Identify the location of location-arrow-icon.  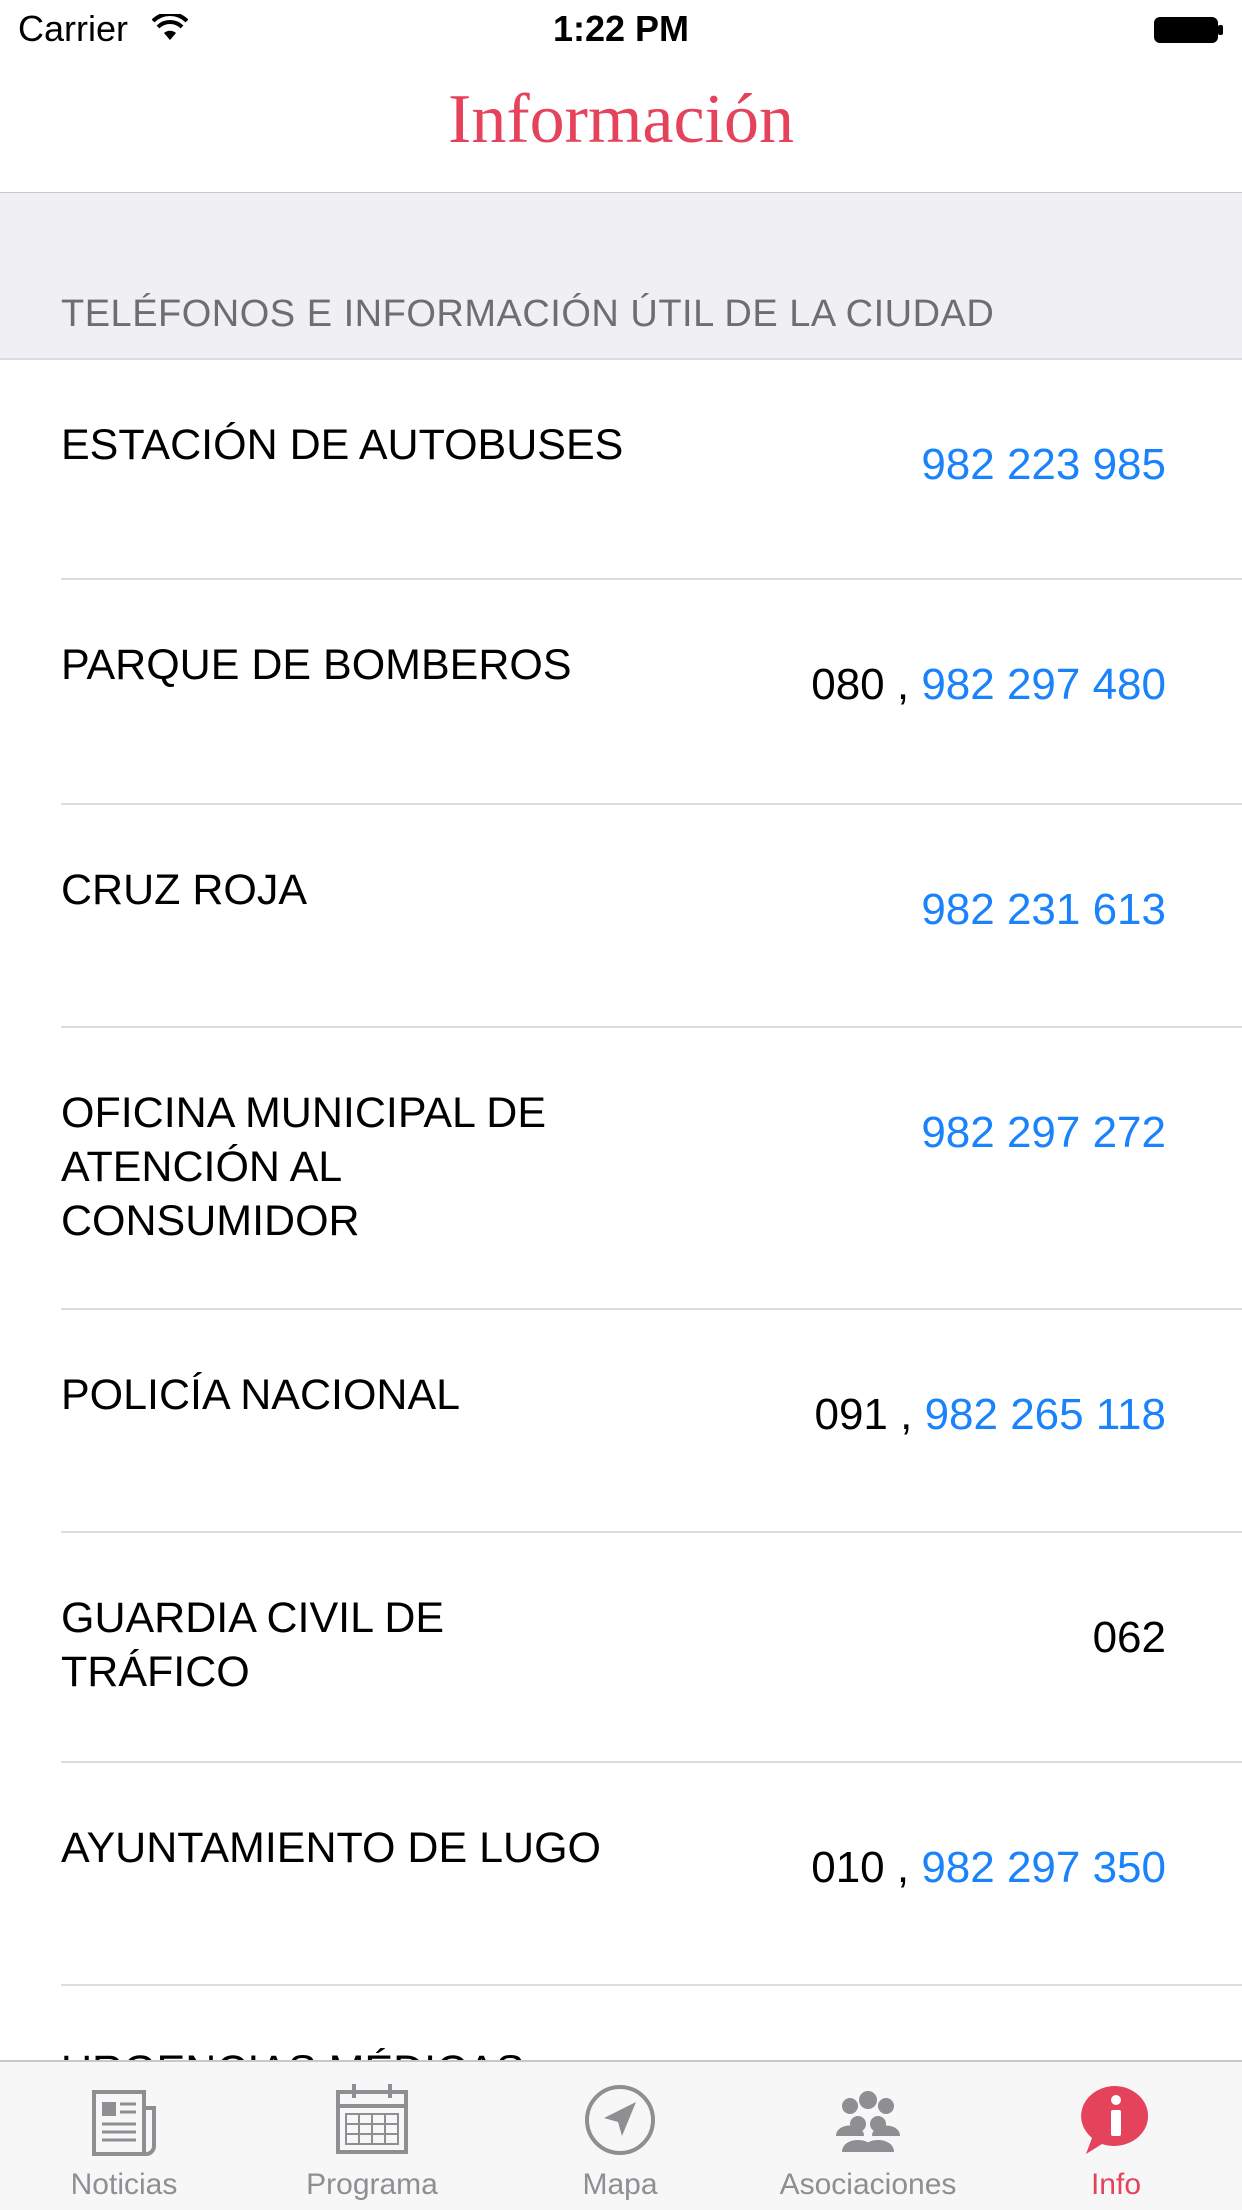
(620, 2120).